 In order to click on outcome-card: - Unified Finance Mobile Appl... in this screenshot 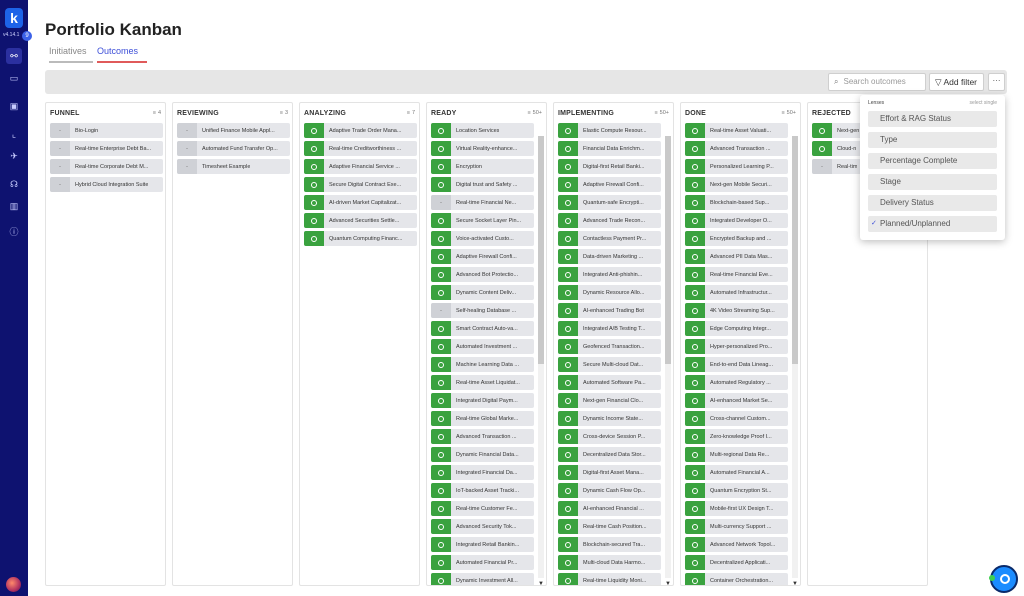, I will do `click(233, 130)`.